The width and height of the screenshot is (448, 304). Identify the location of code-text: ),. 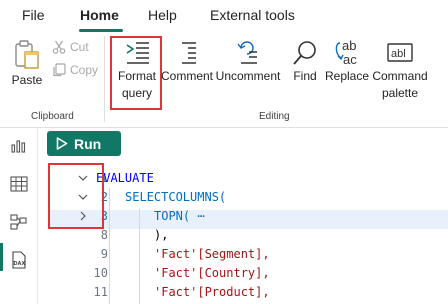
(161, 235).